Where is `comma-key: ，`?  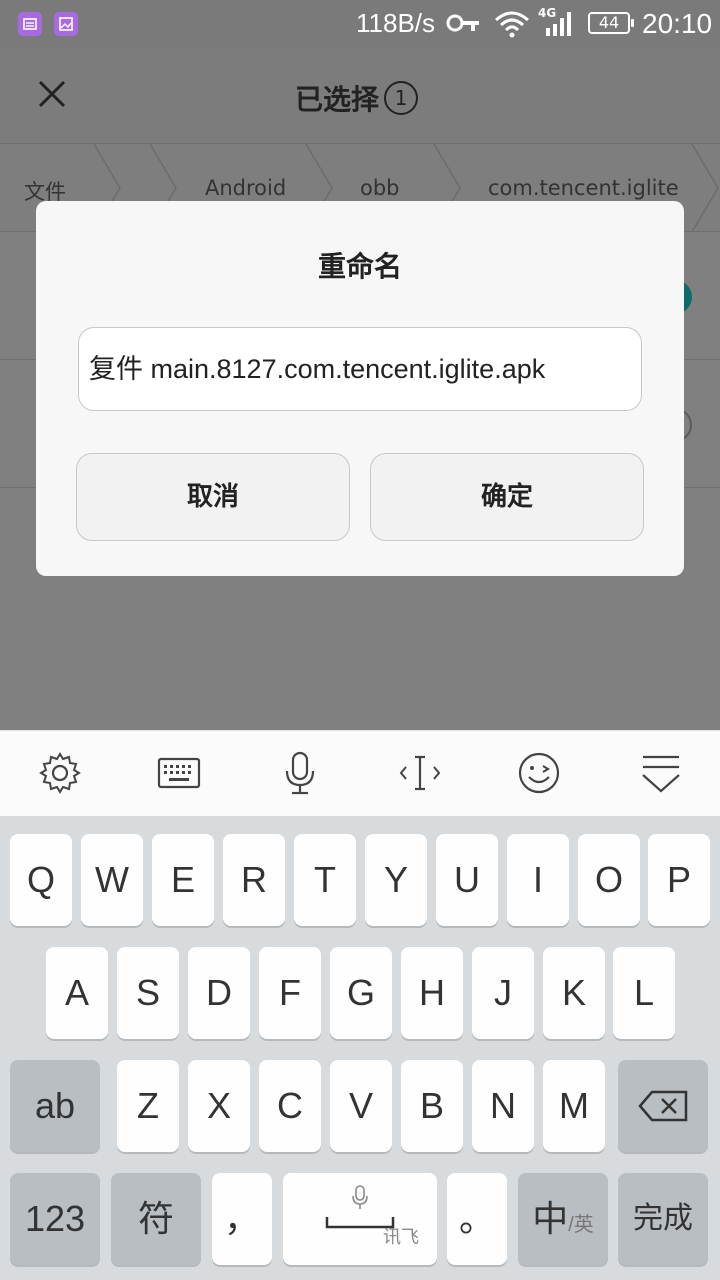 comma-key: ， is located at coordinates (242, 1219).